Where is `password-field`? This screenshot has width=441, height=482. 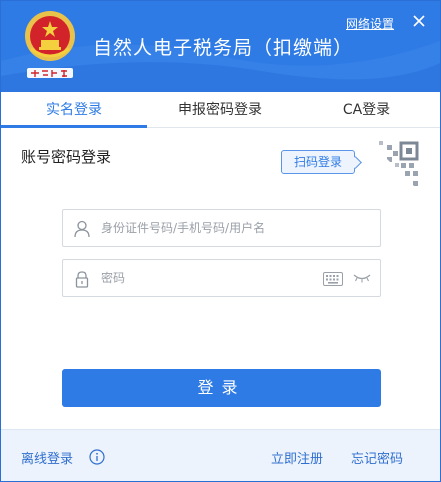
password-field is located at coordinates (221, 278).